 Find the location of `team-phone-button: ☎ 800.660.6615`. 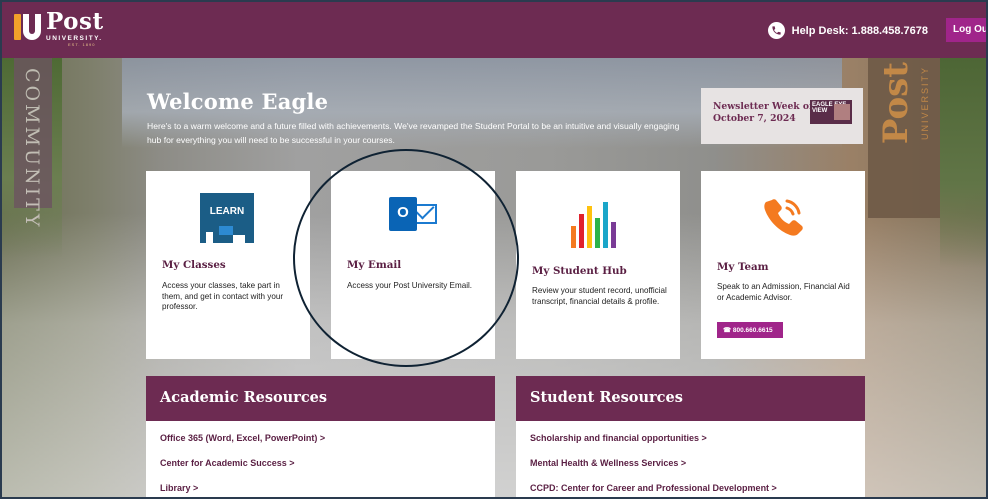

team-phone-button: ☎ 800.660.6615 is located at coordinates (750, 330).